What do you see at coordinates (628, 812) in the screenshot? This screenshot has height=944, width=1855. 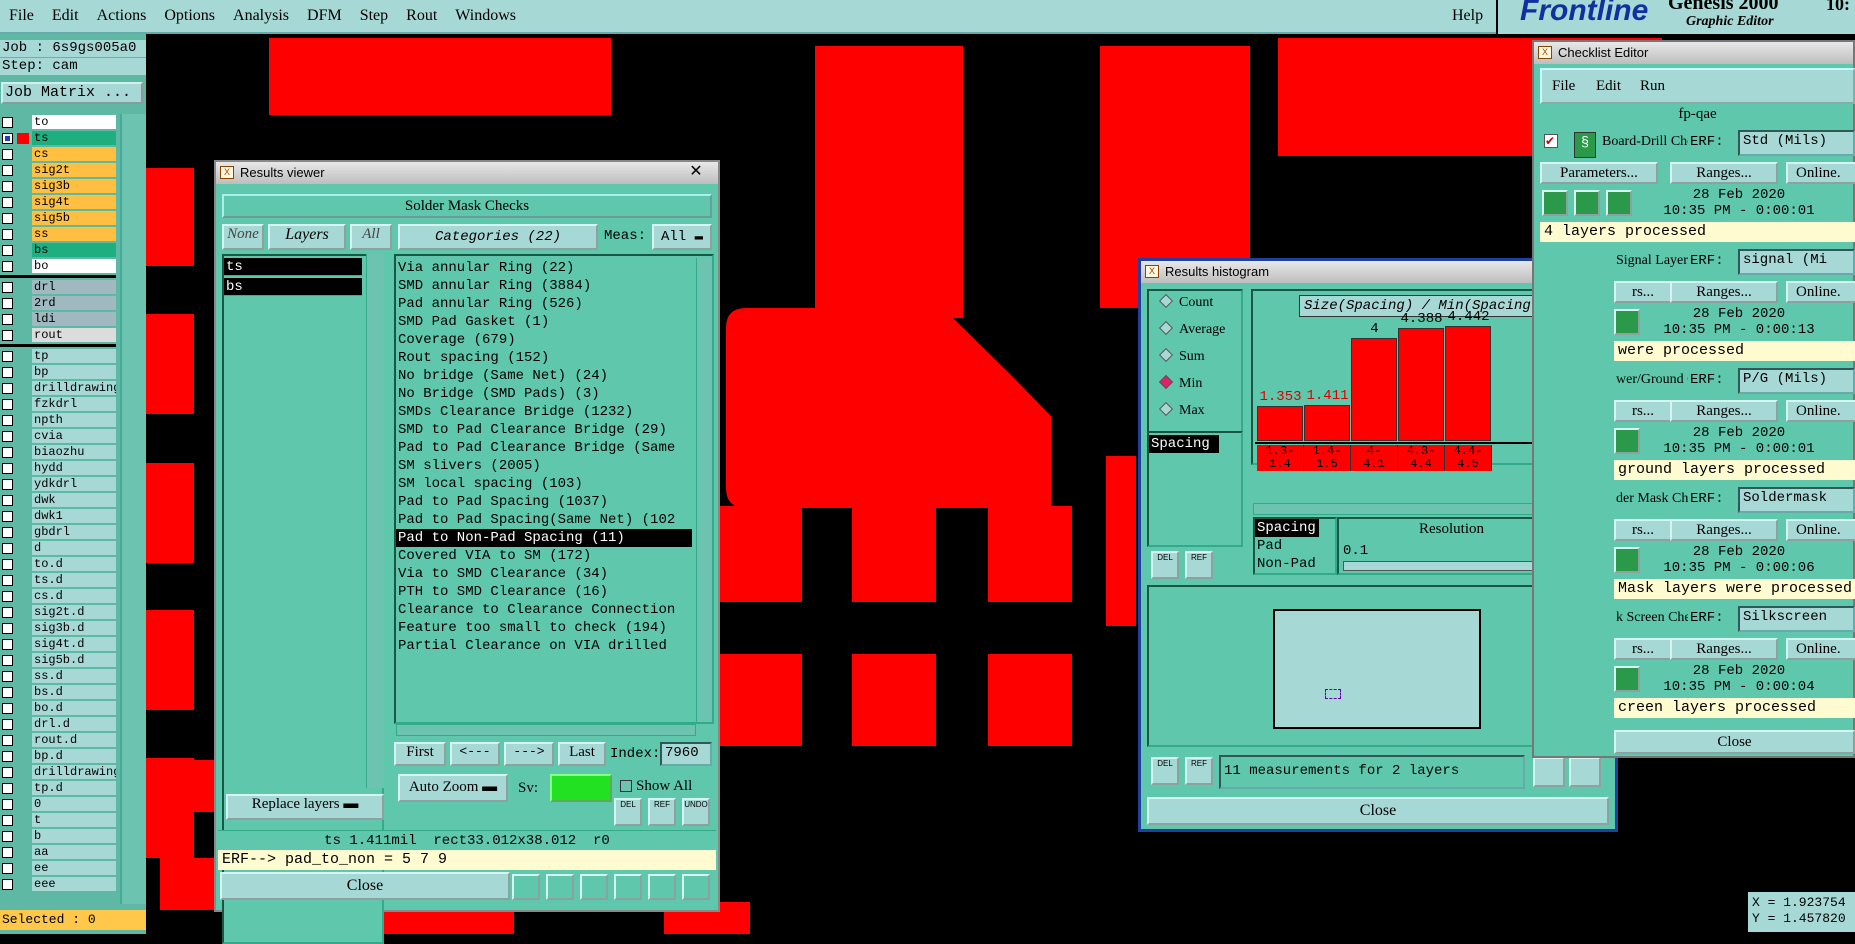 I see `del-icon: DEL` at bounding box center [628, 812].